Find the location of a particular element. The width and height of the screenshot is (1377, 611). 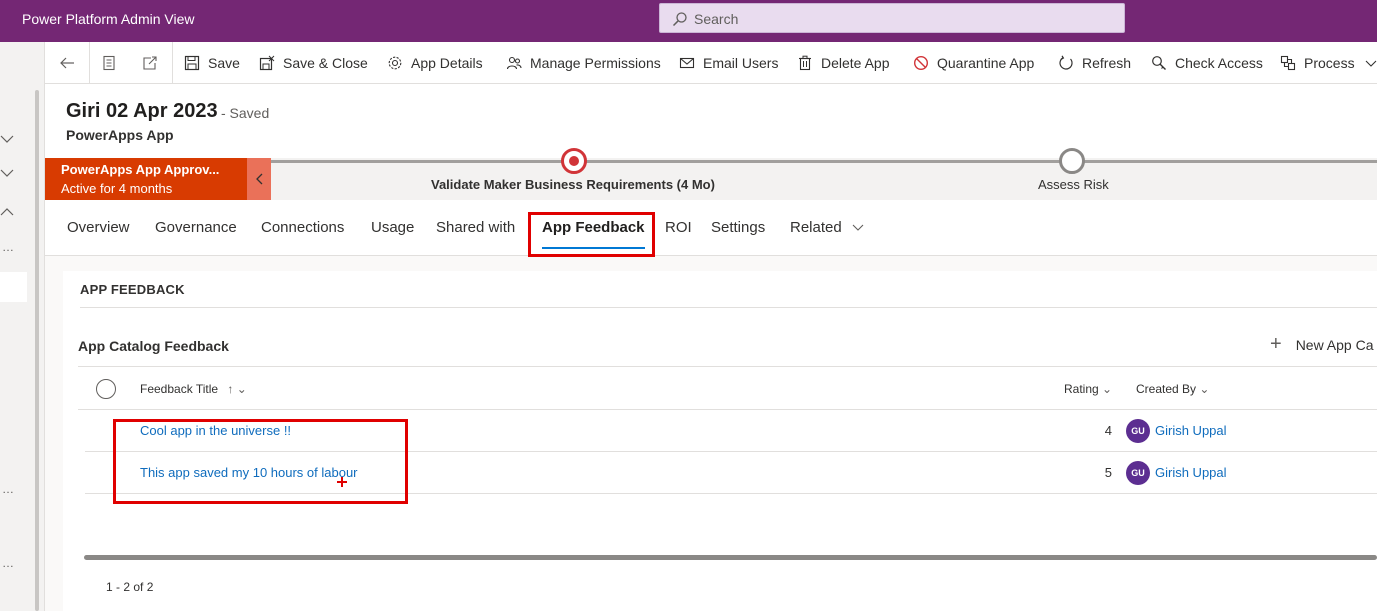

tab-overview: Overview is located at coordinates (98, 227).